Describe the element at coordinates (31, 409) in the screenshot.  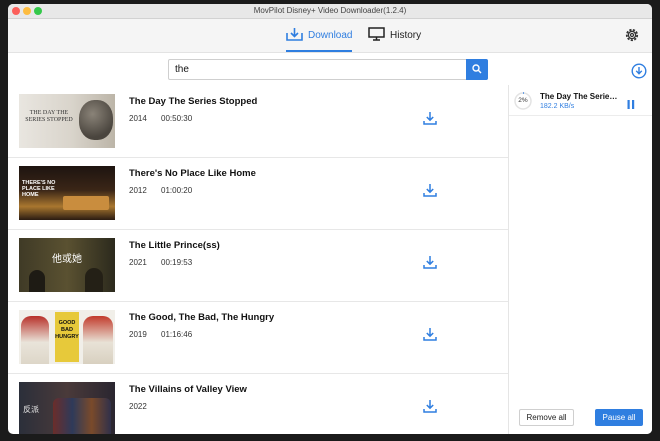
I see `thumbnail-caption: 反派` at that location.